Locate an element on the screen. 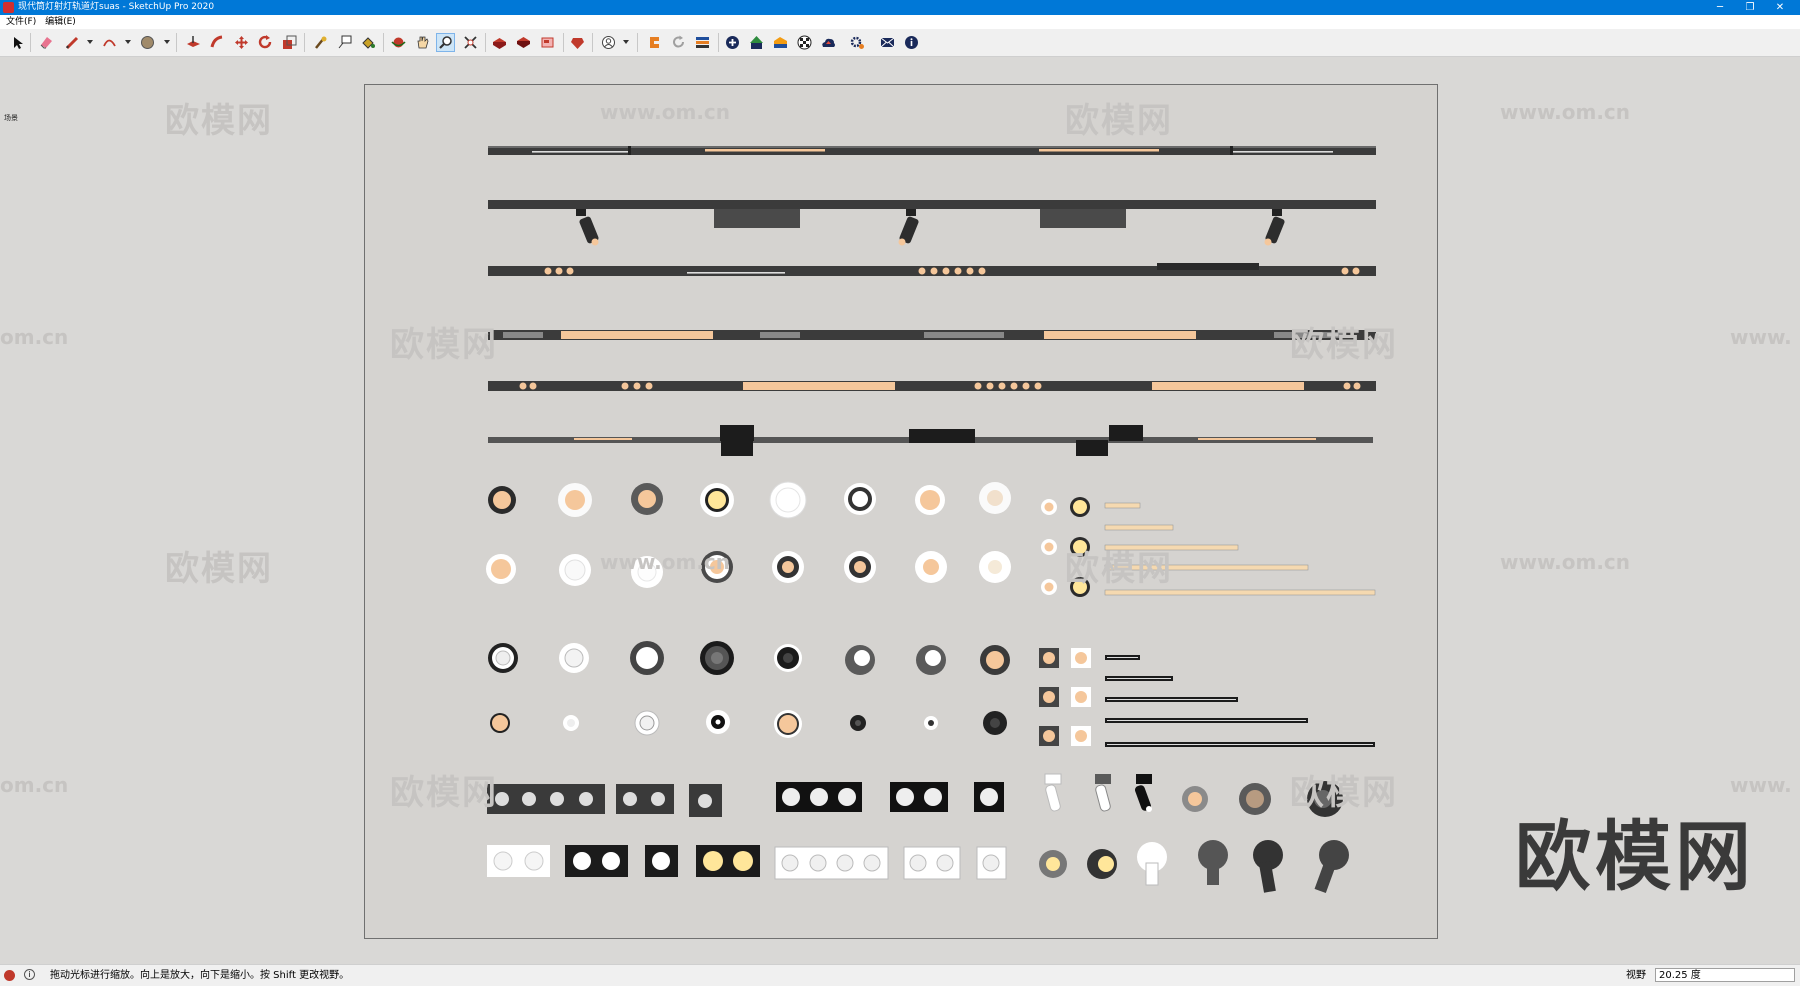  scene-label: 场景 is located at coordinates (11, 118).